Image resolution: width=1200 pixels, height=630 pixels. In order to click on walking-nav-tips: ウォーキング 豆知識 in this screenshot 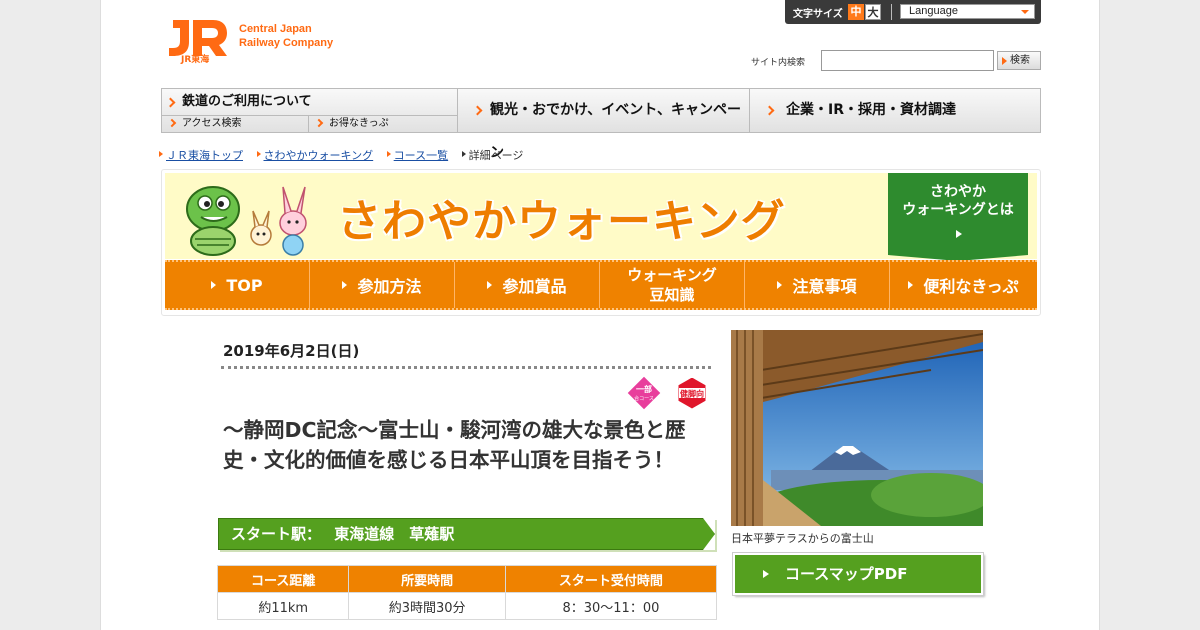, I will do `click(672, 285)`.